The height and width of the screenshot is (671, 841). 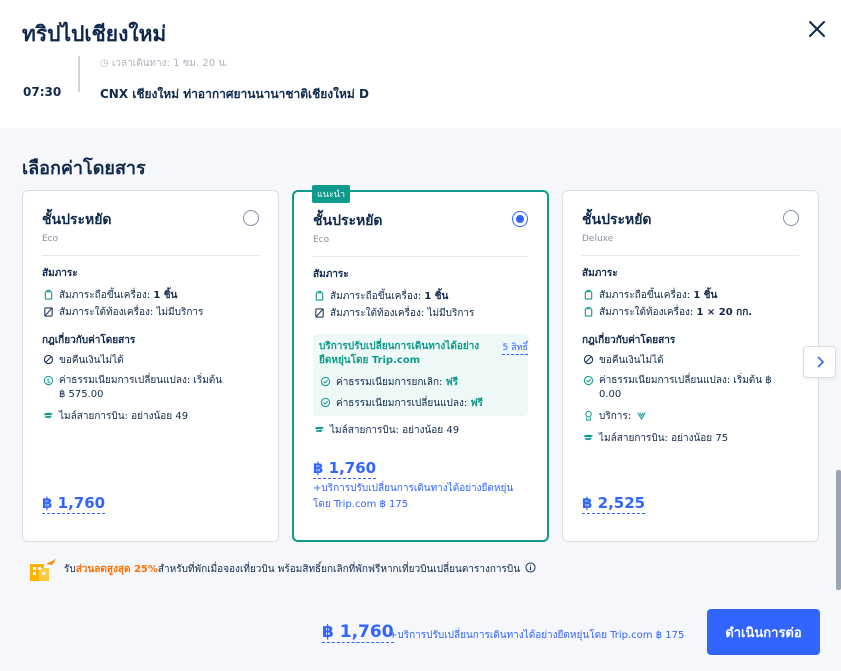 I want to click on arrival-time: 07:30, so click(x=42, y=92).